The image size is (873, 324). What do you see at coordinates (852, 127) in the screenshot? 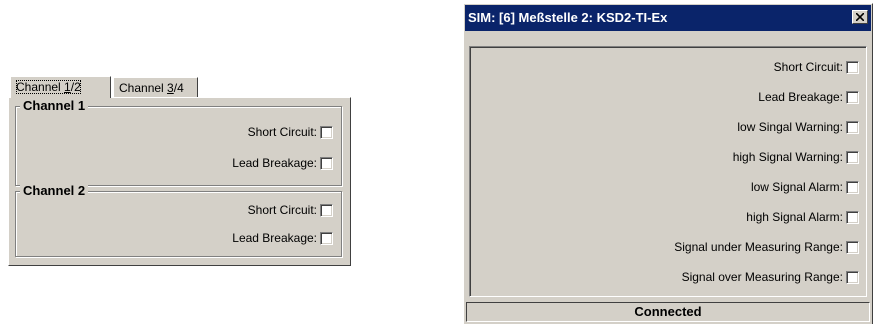
I see `sim-low-signal-warning-checkbox` at bounding box center [852, 127].